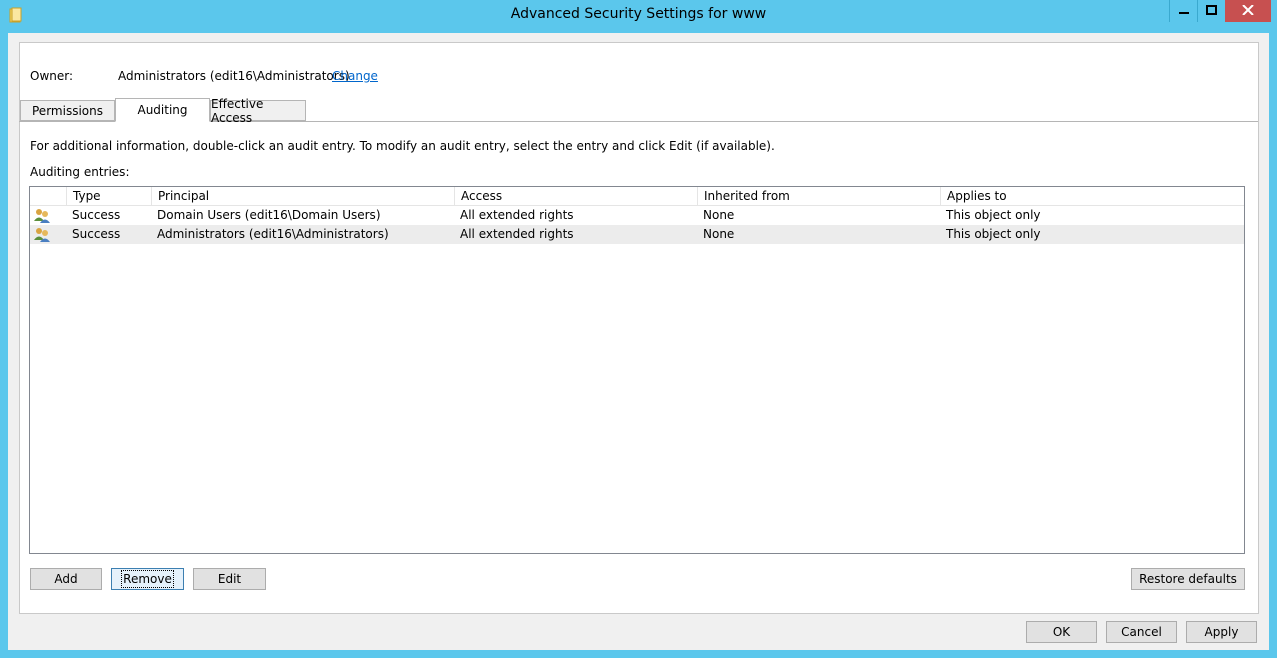  What do you see at coordinates (575, 196) in the screenshot?
I see `column-header-access: Access` at bounding box center [575, 196].